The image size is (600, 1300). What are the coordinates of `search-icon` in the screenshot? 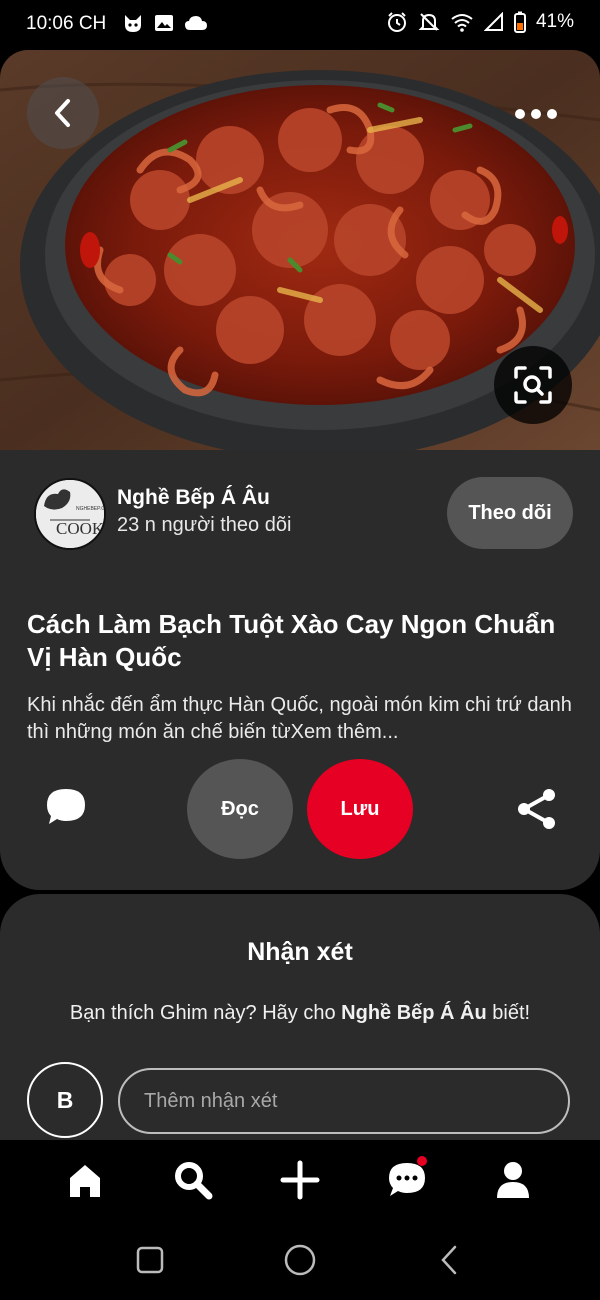 It's located at (194, 1181).